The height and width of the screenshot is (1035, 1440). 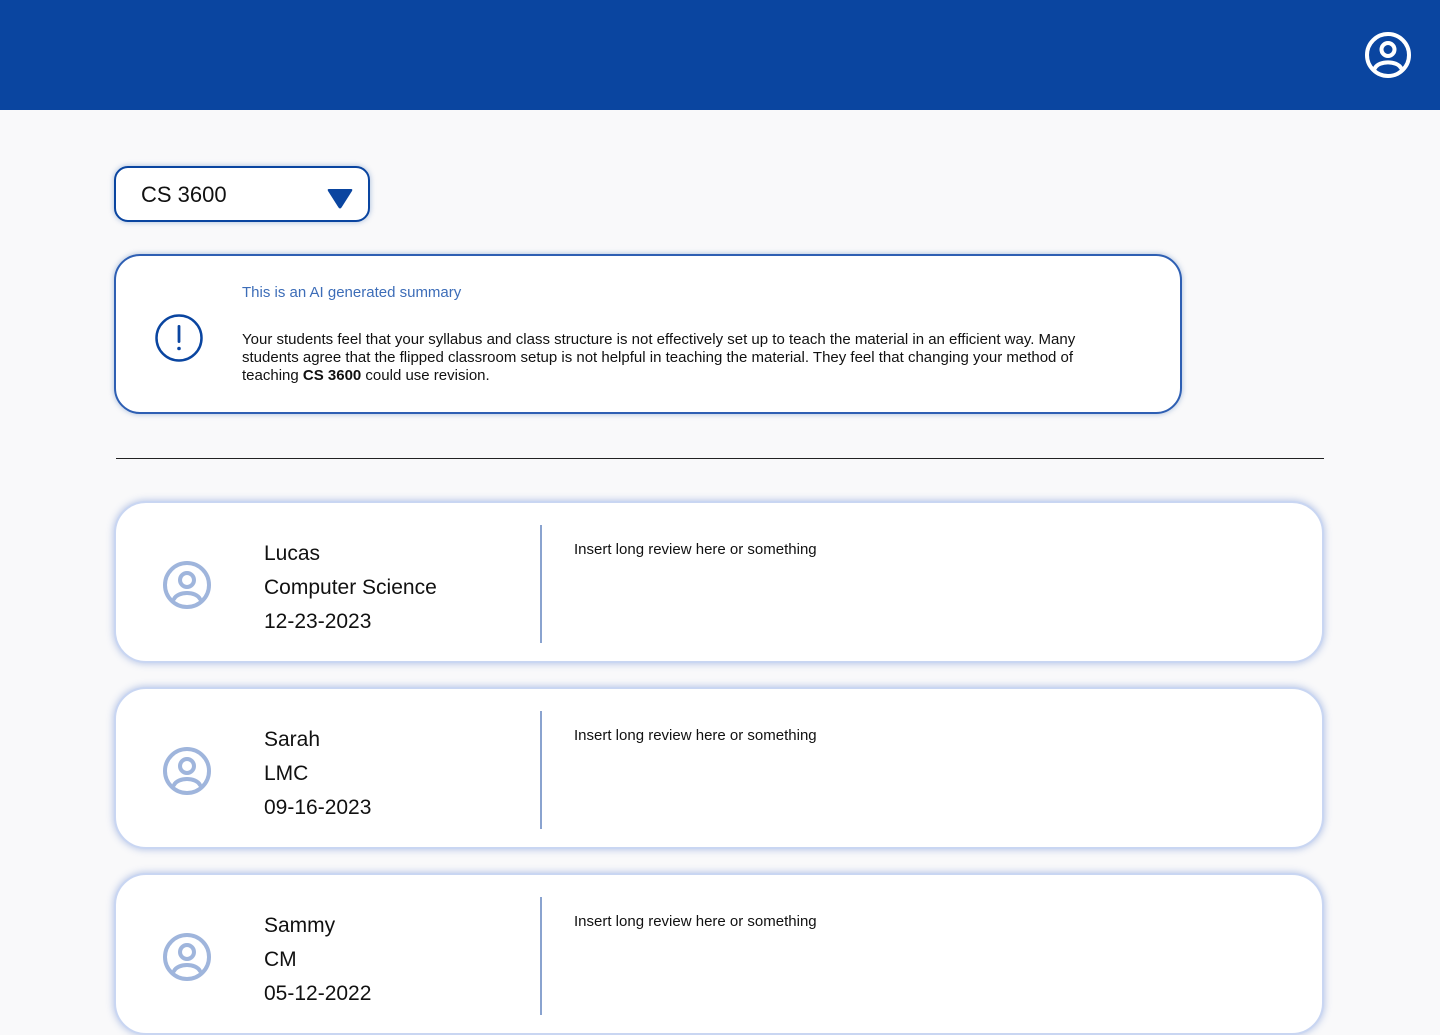 What do you see at coordinates (317, 960) in the screenshot?
I see `reviewer-info: Sammy CM 05-12-2022` at bounding box center [317, 960].